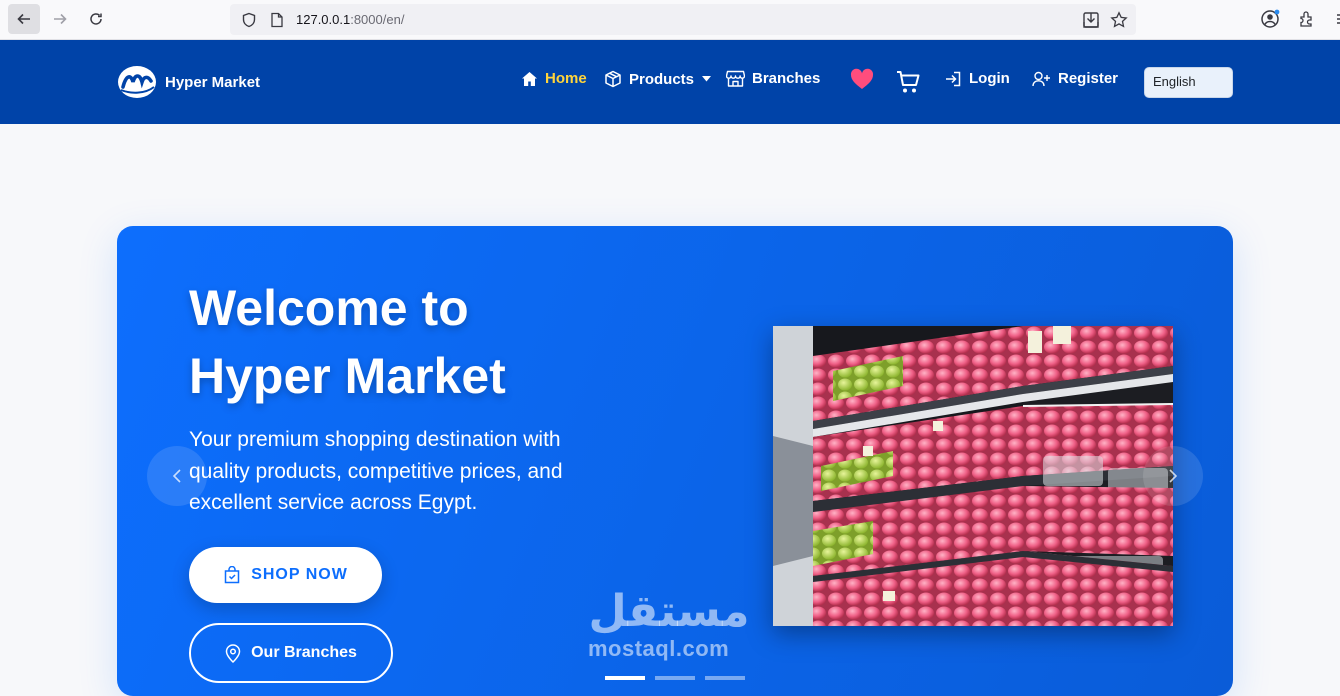 This screenshot has height=696, width=1340. Describe the element at coordinates (137, 82) in the screenshot. I see `hyper-market-logo-icon` at that location.